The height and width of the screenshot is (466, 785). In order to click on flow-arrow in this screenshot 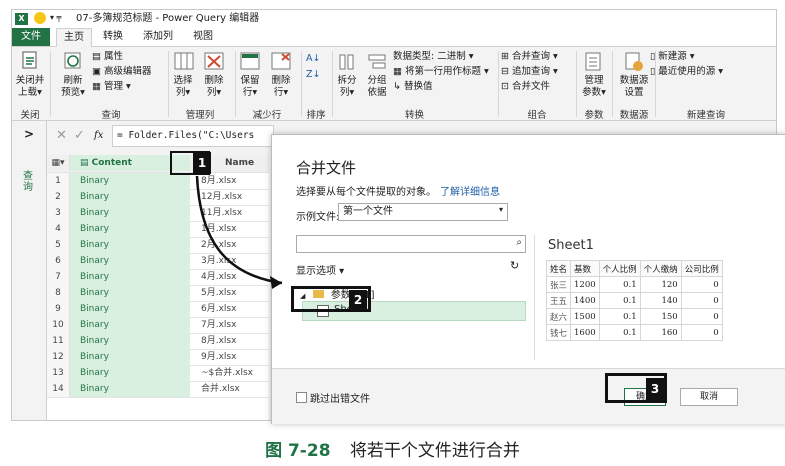, I will do `click(239, 232)`.